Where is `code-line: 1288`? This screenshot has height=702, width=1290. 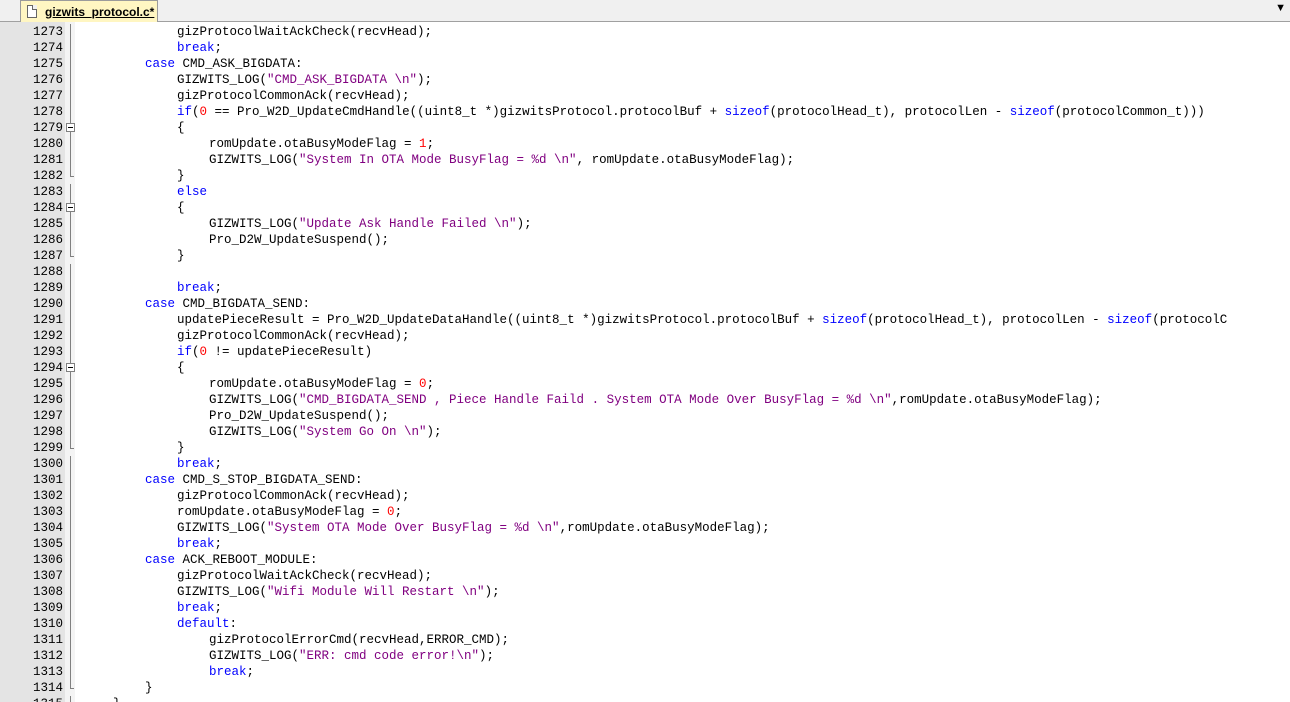
code-line: 1288 is located at coordinates (645, 272).